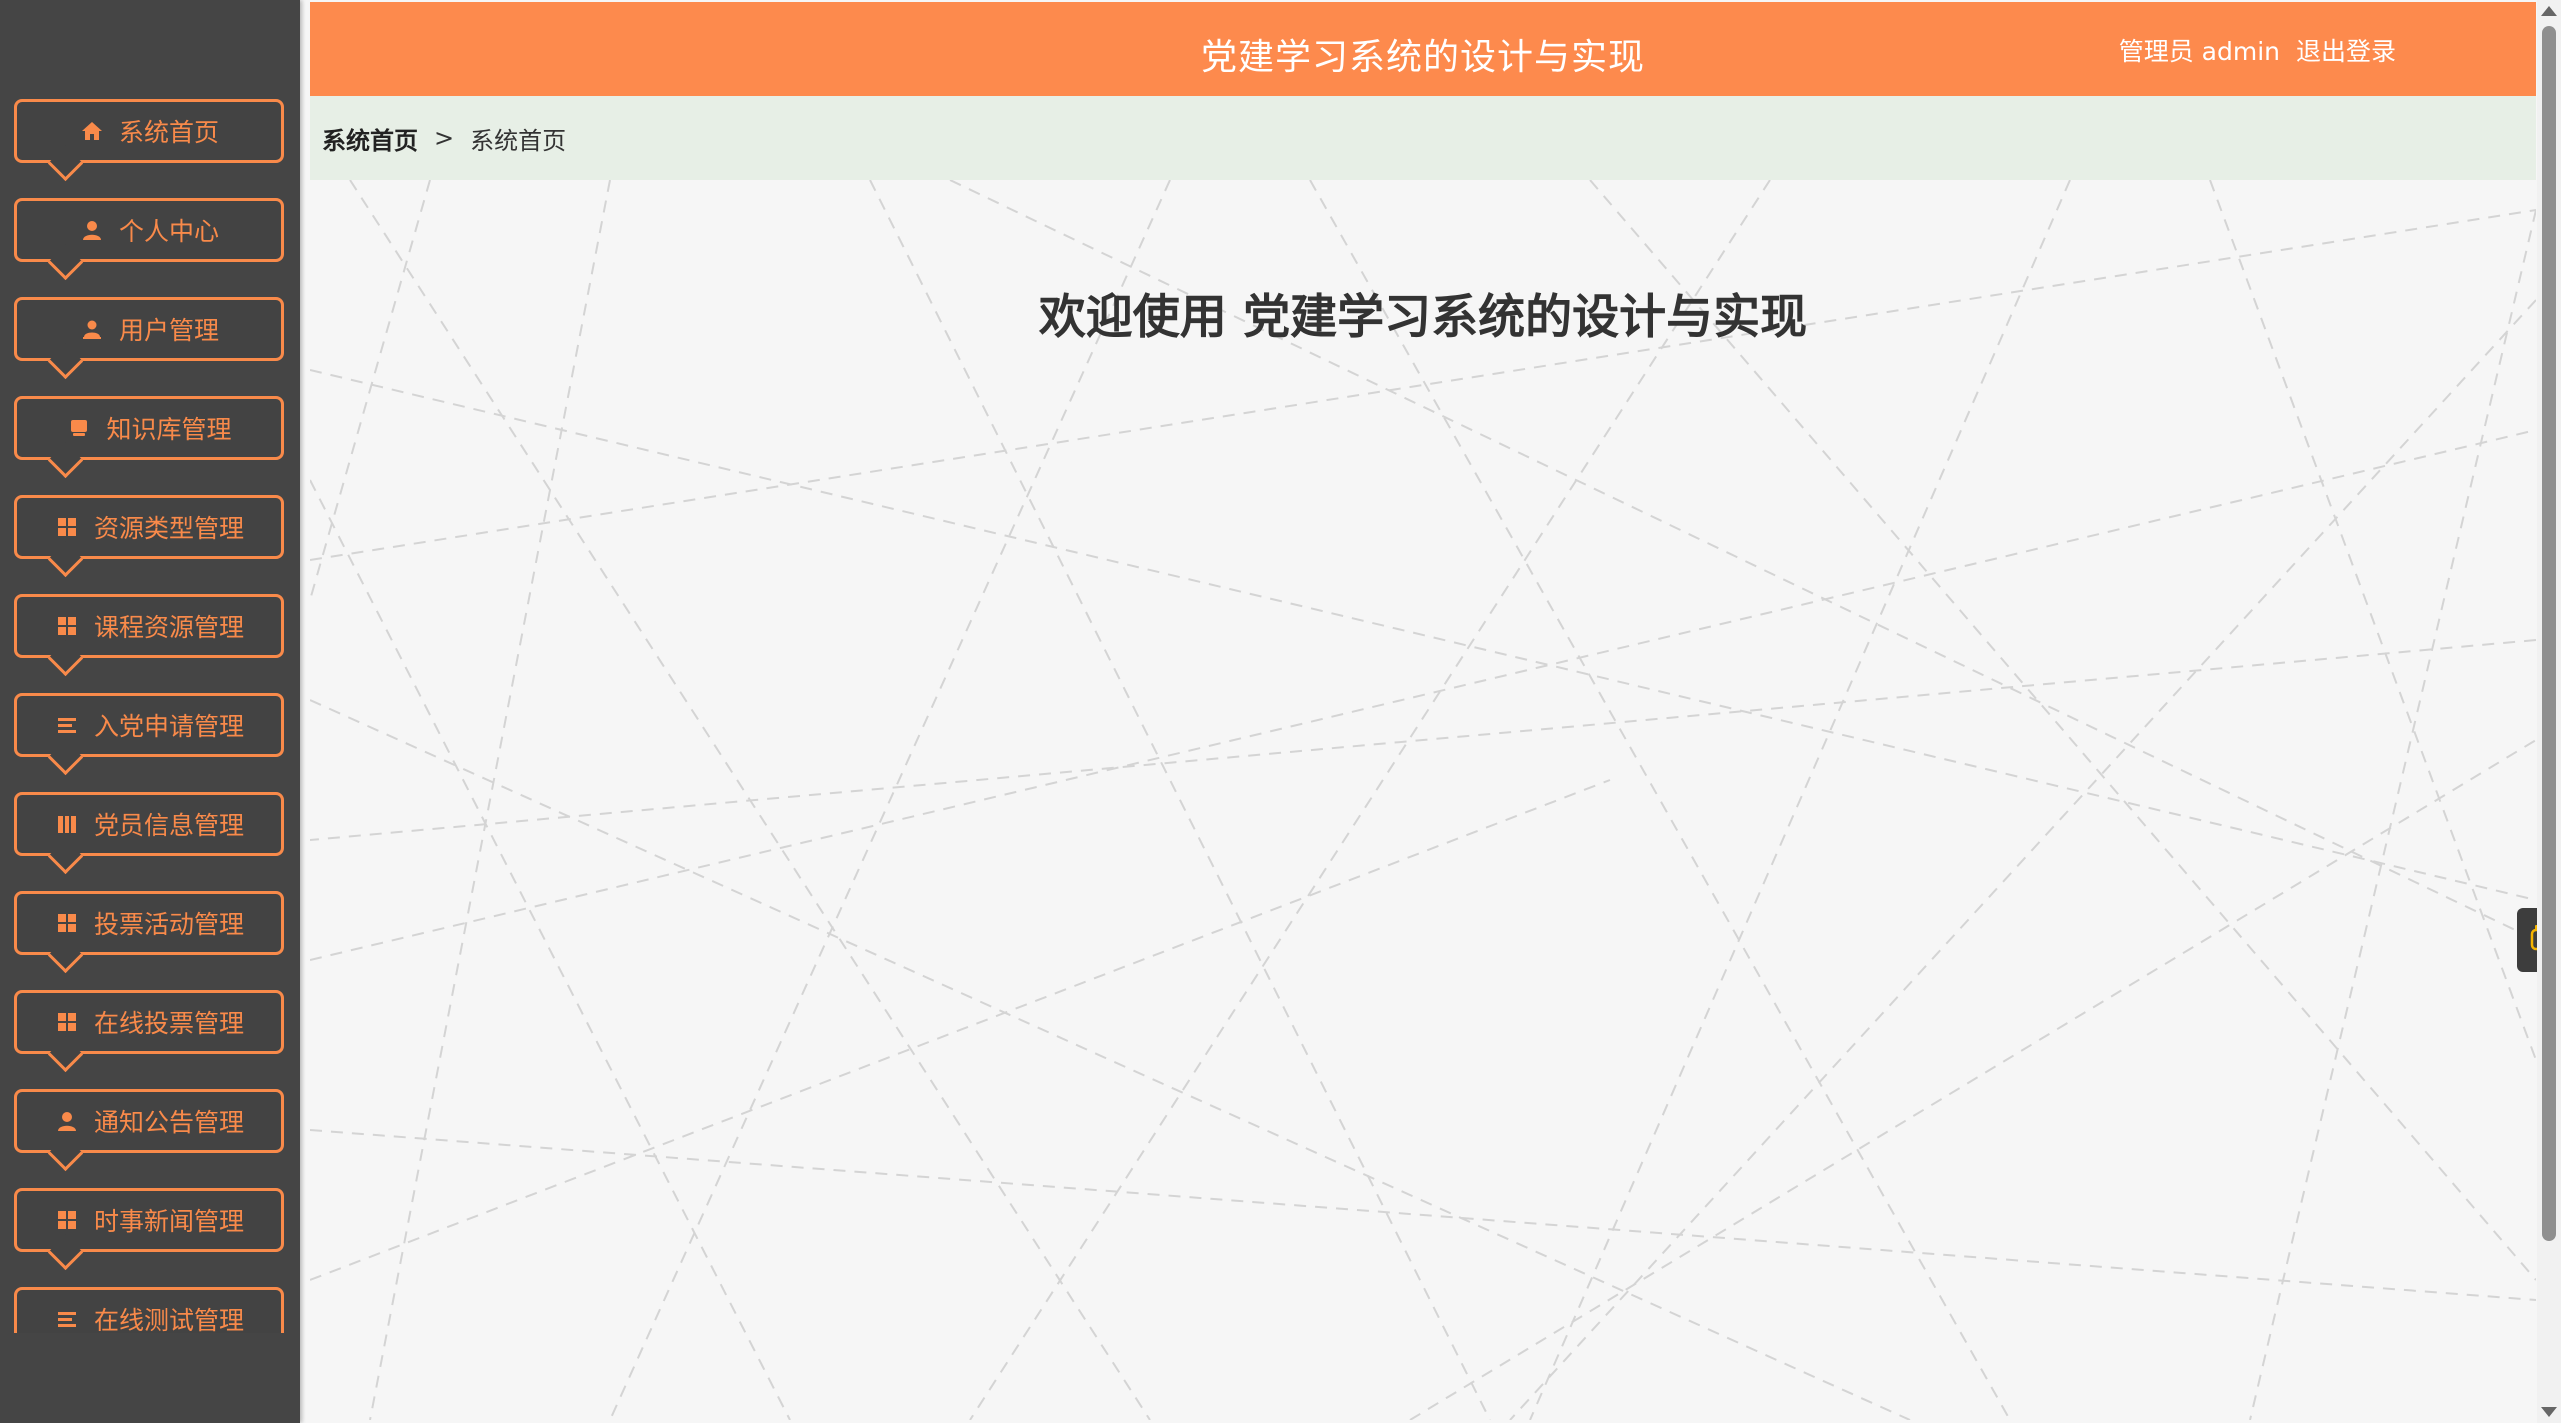 This screenshot has width=2561, height=1423. What do you see at coordinates (518, 140) in the screenshot?
I see `breadcrumb-current: 系统首页` at bounding box center [518, 140].